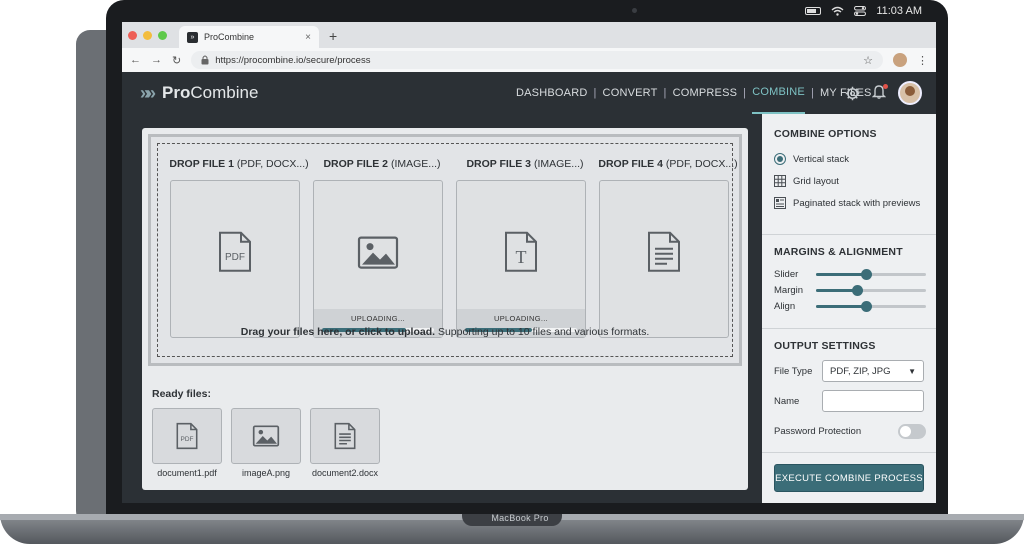 The image size is (1024, 559). Describe the element at coordinates (912, 431) in the screenshot. I see `password-toggle` at that location.